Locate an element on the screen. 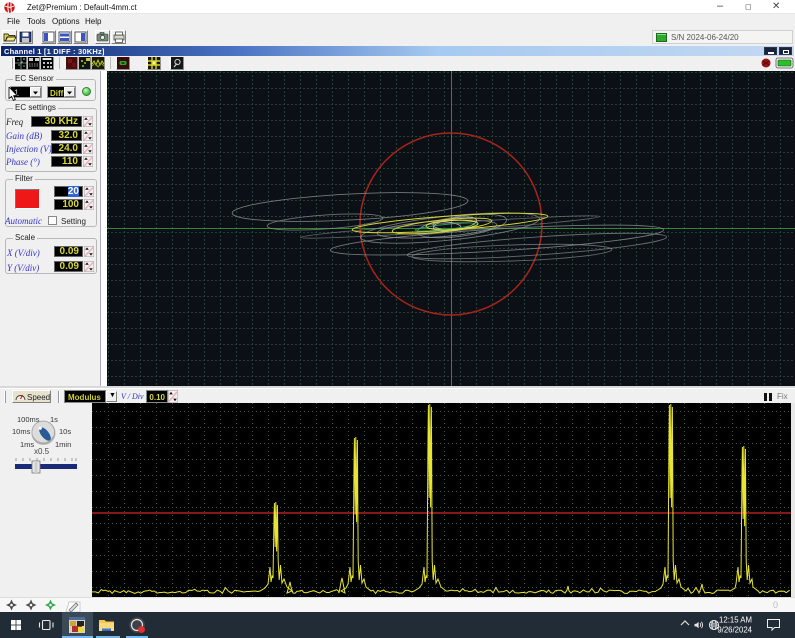 Image resolution: width=795 pixels, height=638 pixels. svg-text: 12:15 AM is located at coordinates (735, 620).